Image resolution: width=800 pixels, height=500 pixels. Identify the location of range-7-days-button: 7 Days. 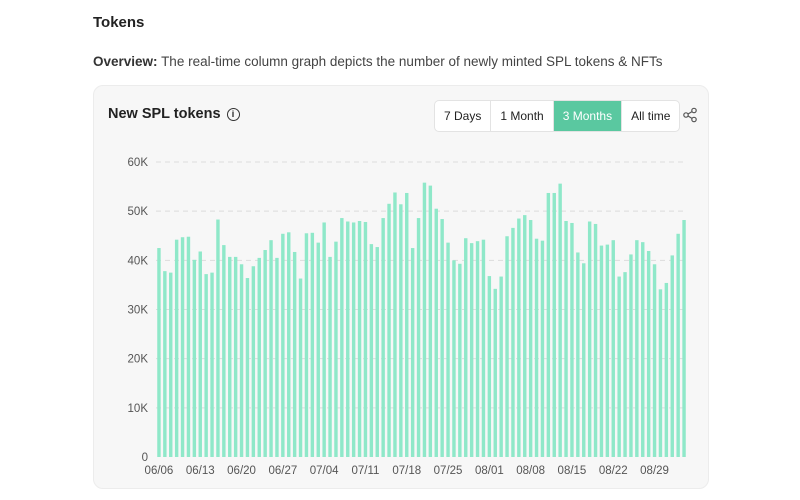
(463, 116).